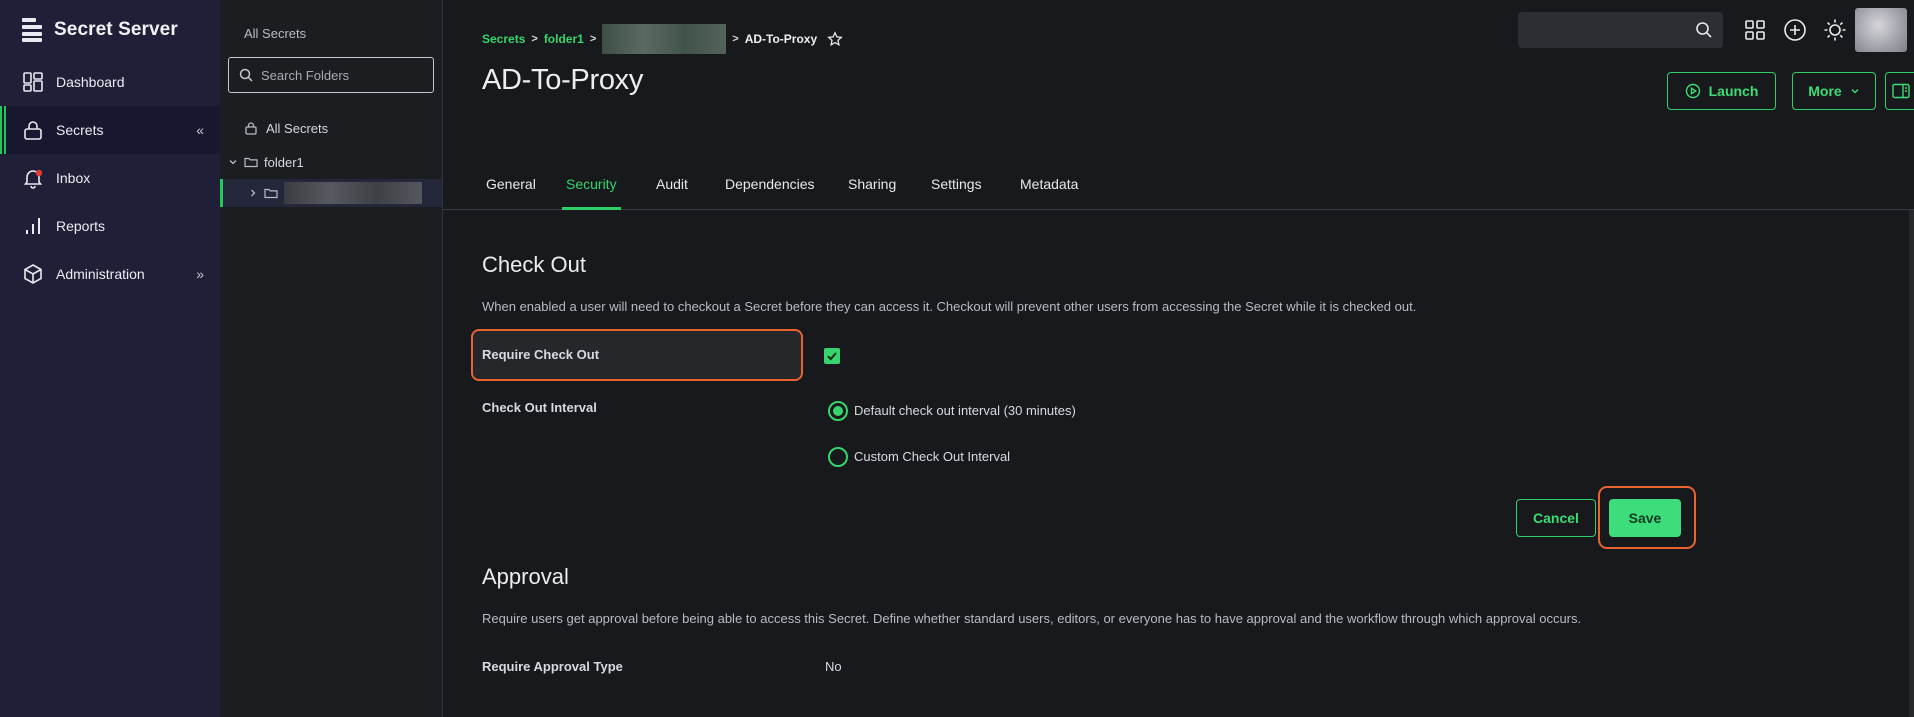 The width and height of the screenshot is (1914, 717). I want to click on more-button: More, so click(1834, 91).